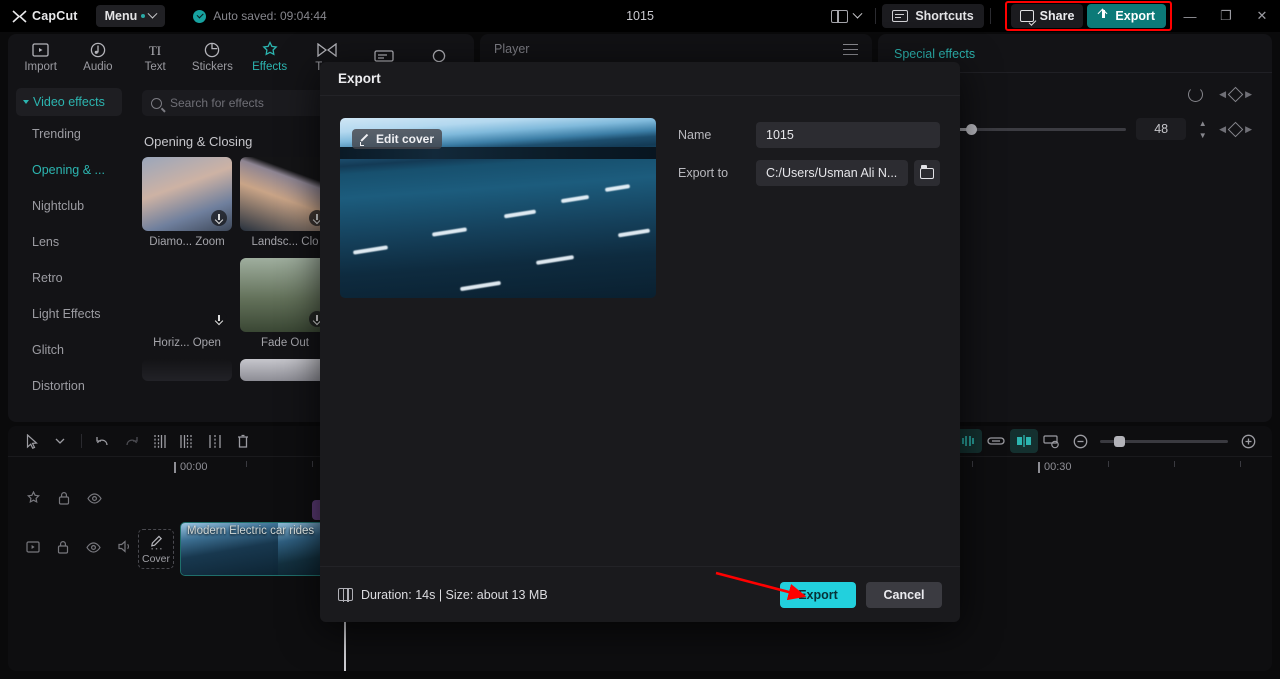 This screenshot has width=1280, height=679. I want to click on param-slider, so click(1031, 129).